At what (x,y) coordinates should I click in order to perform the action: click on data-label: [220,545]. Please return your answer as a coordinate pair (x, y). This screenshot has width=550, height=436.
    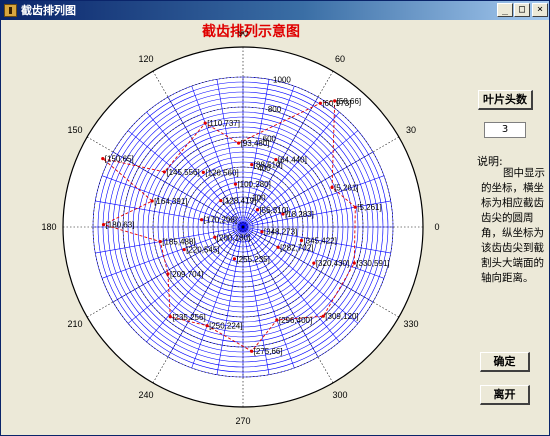
    Looking at the image, I should click on (202, 250).